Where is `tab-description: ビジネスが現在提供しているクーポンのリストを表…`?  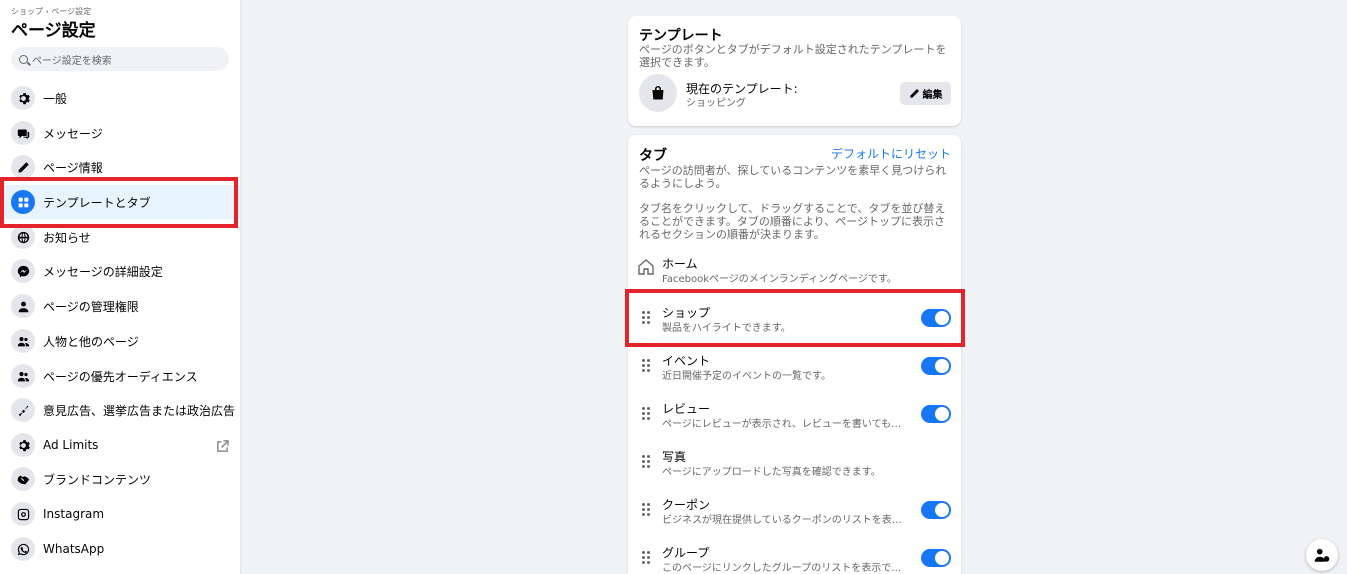
tab-description: ビジネスが現在提供しているクーポンのリストを表… is located at coordinates (782, 520).